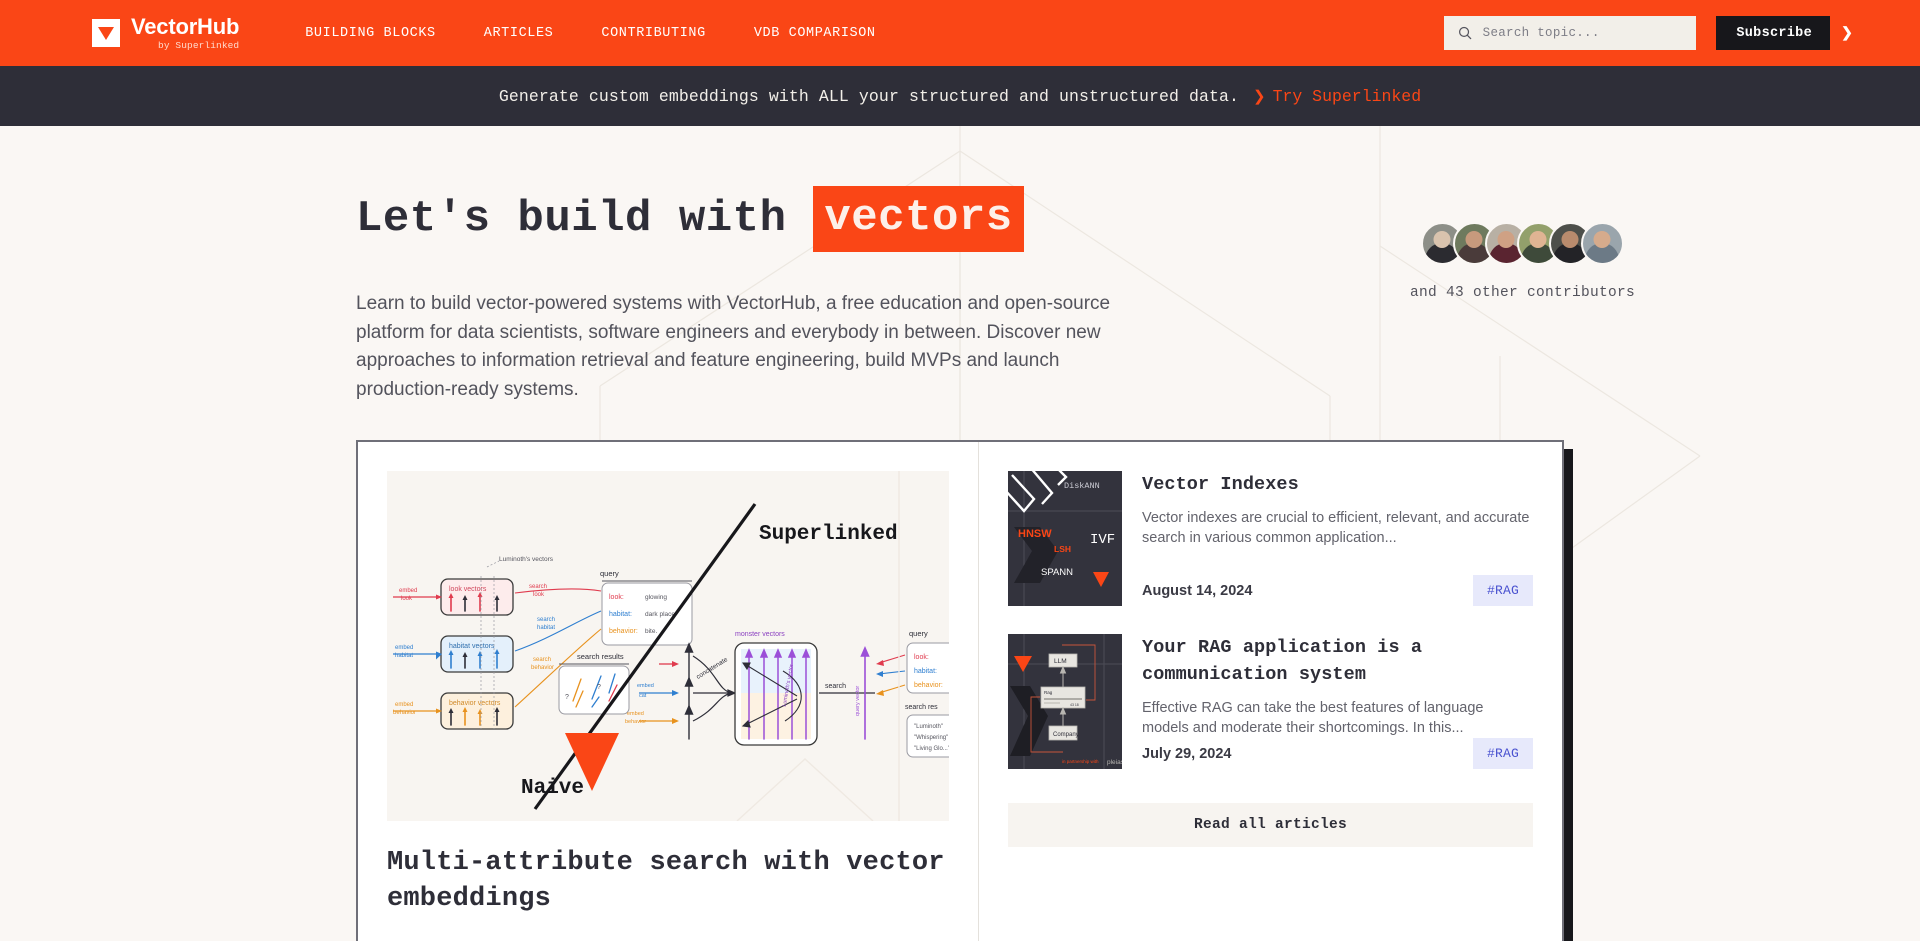 The height and width of the screenshot is (941, 1920). What do you see at coordinates (1337, 484) in the screenshot?
I see `article-title: Vector Indexes` at bounding box center [1337, 484].